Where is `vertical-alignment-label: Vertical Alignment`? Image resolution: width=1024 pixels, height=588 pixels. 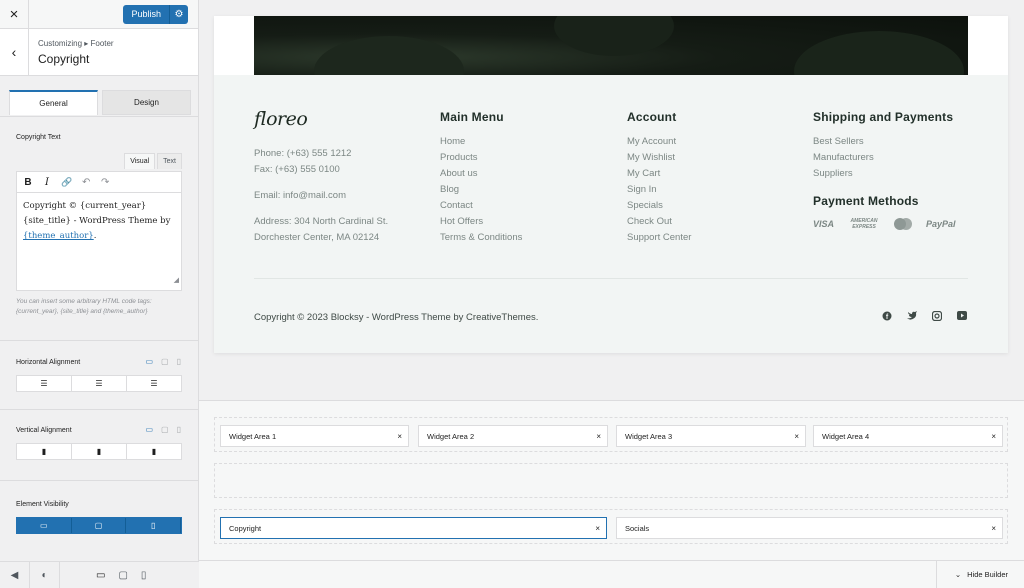 vertical-alignment-label: Vertical Alignment is located at coordinates (44, 430).